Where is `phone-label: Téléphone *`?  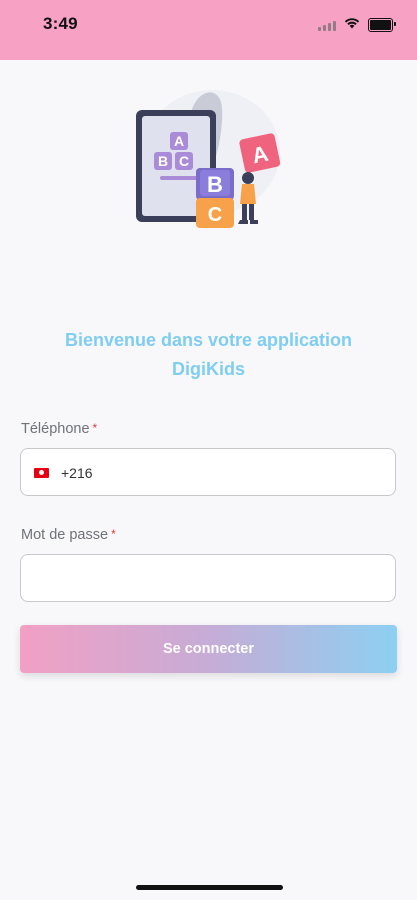 phone-label: Téléphone * is located at coordinates (59, 429).